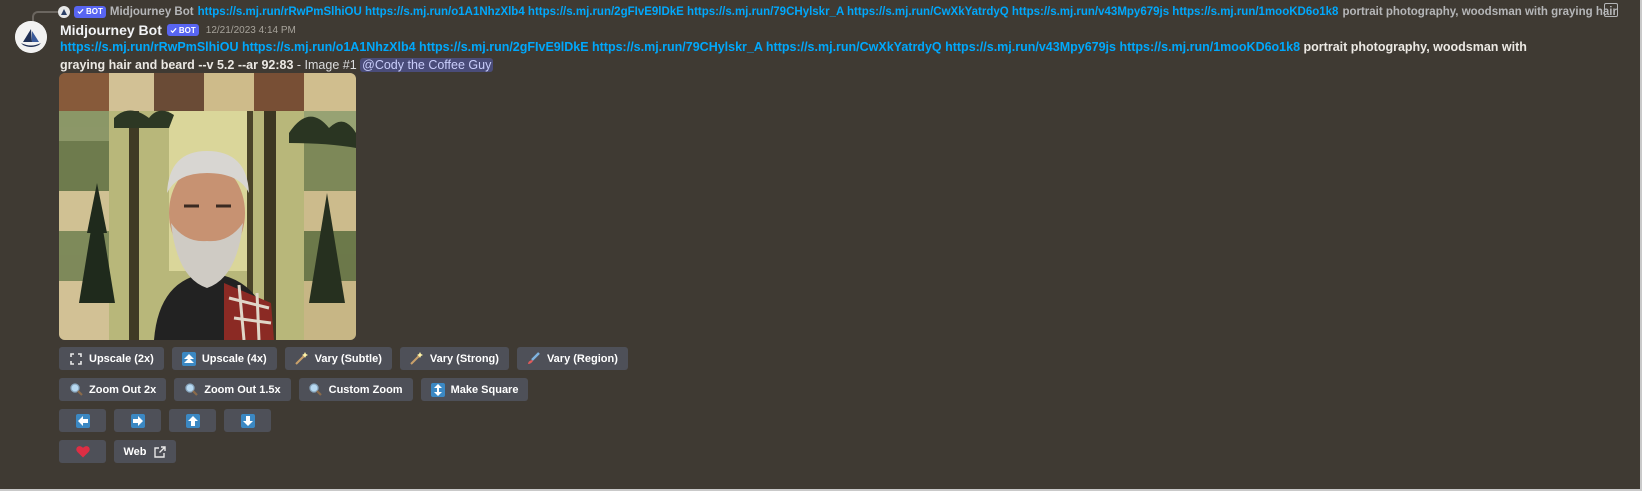 This screenshot has width=1642, height=491. I want to click on custom-zoom-label: Custom Zoom, so click(365, 389).